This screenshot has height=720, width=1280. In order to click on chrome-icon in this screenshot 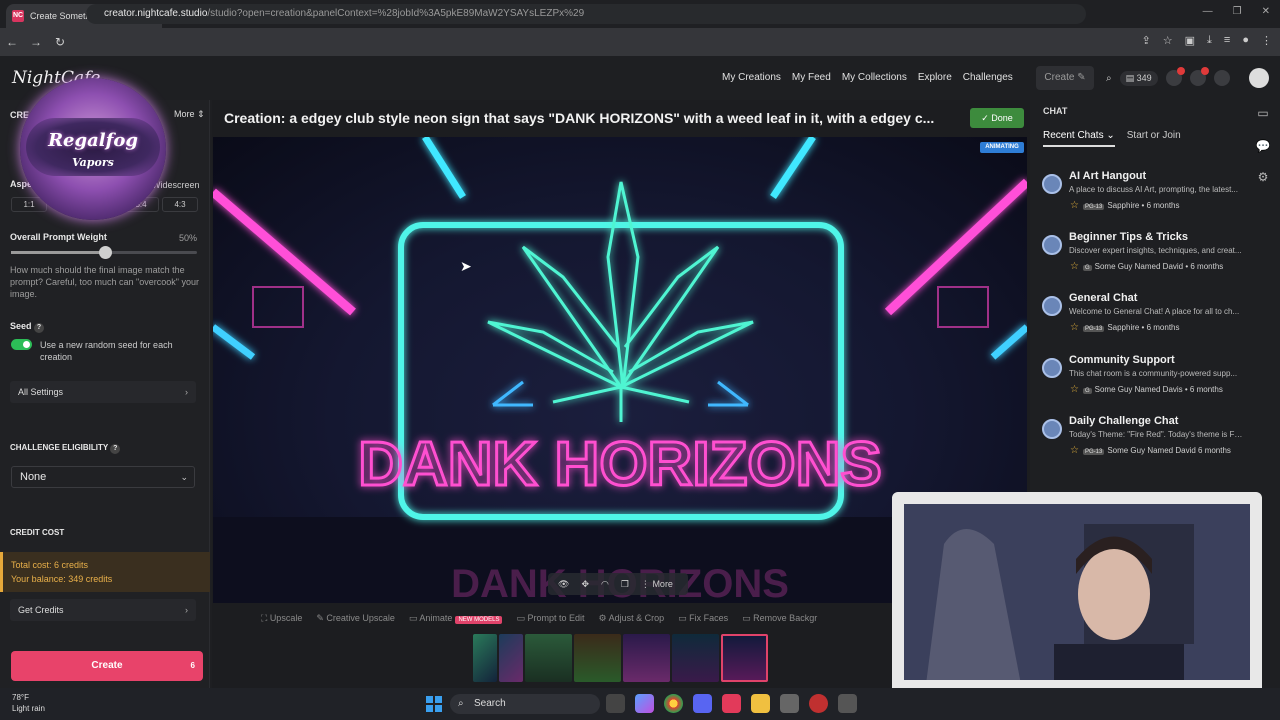, I will do `click(673, 703)`.